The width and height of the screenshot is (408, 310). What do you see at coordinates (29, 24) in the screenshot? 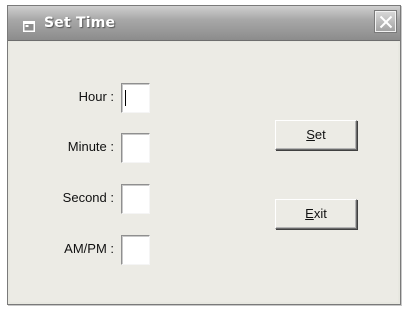
I see `app-window-icon` at bounding box center [29, 24].